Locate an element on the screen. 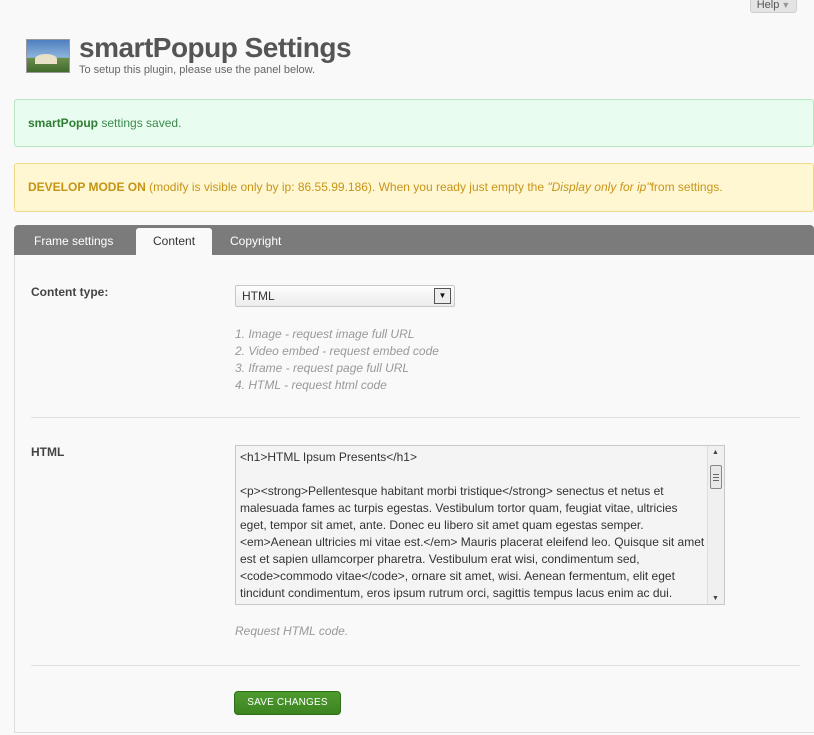 This screenshot has width=814, height=735. scroll-up-arrow-icon: ▲ is located at coordinates (715, 452).